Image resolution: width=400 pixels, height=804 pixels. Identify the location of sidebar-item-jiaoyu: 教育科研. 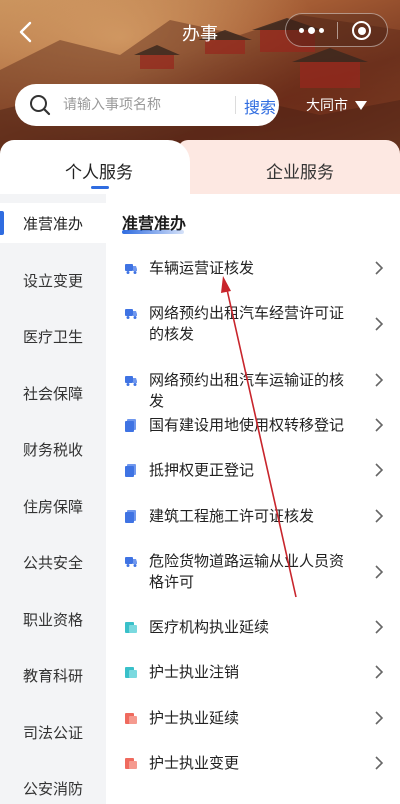
(53, 675).